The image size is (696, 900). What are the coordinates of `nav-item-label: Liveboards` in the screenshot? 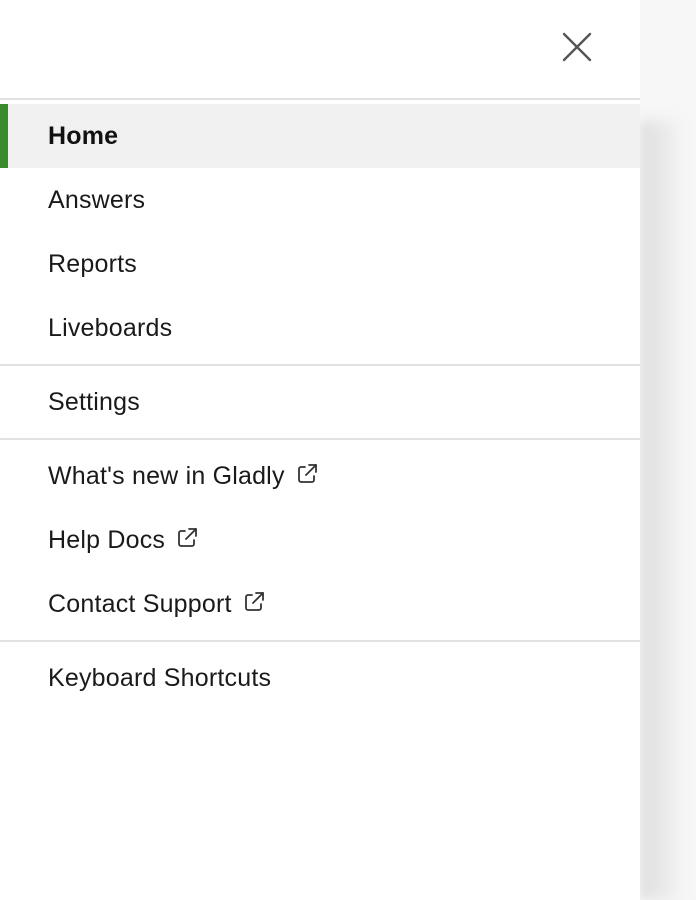 It's located at (110, 328).